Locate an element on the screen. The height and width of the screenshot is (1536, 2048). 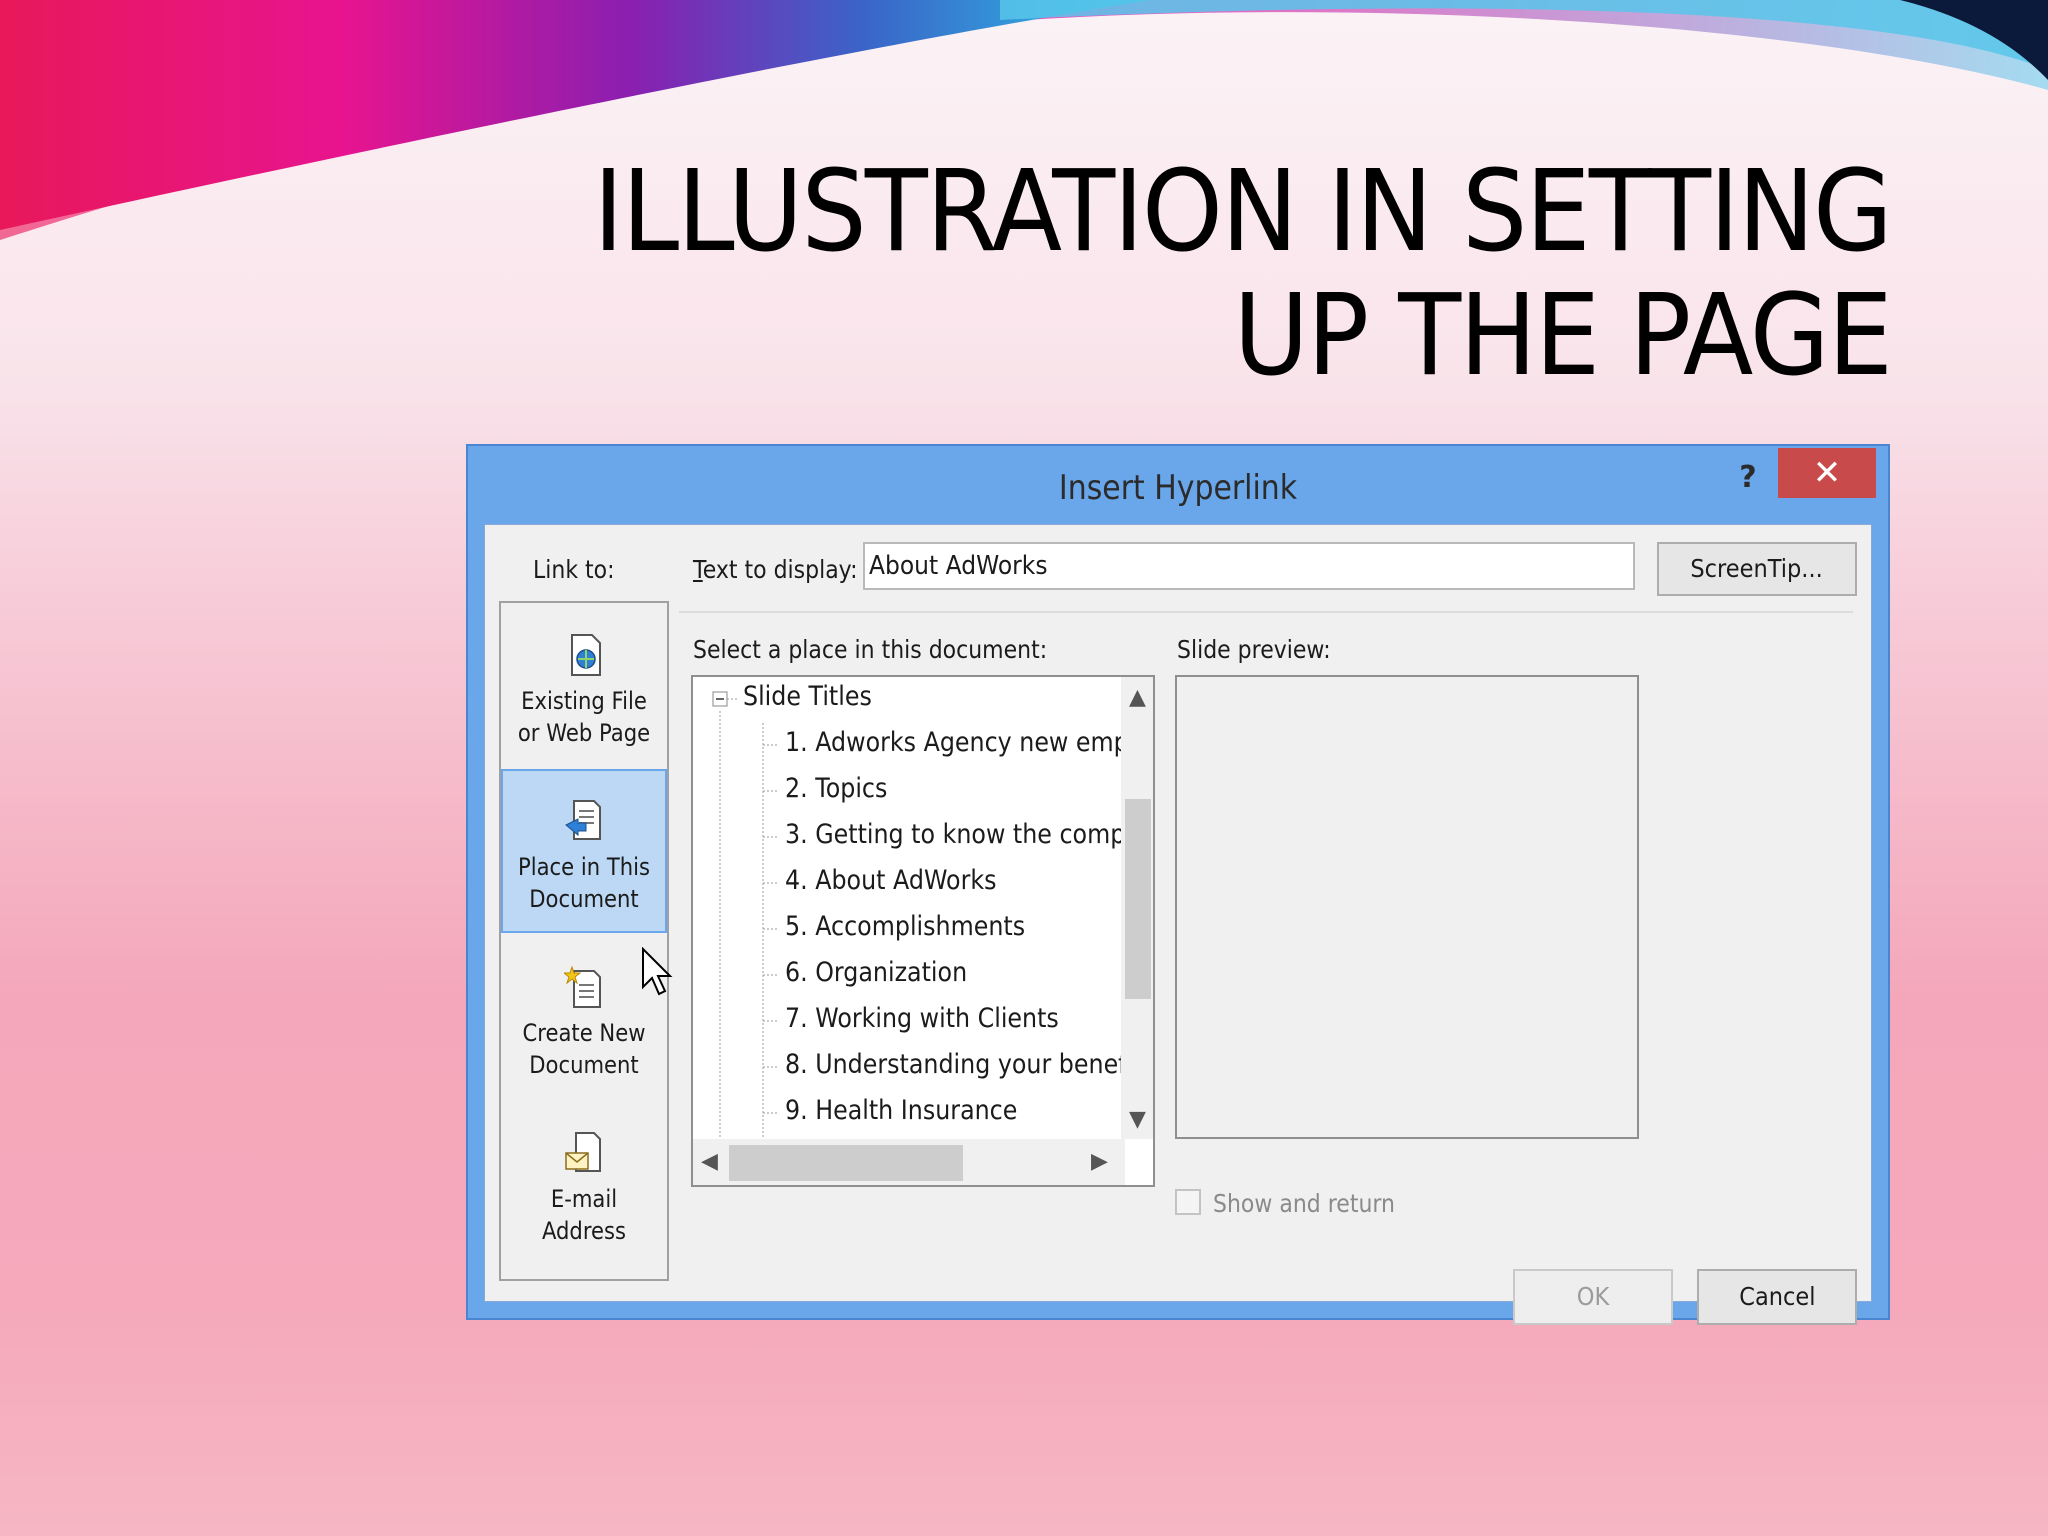
tree-item: 1. Adworks Agency new emp is located at coordinates (969, 747).